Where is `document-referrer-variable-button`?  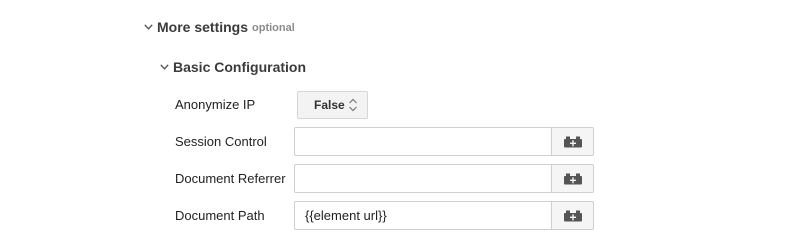
document-referrer-variable-button is located at coordinates (572, 178).